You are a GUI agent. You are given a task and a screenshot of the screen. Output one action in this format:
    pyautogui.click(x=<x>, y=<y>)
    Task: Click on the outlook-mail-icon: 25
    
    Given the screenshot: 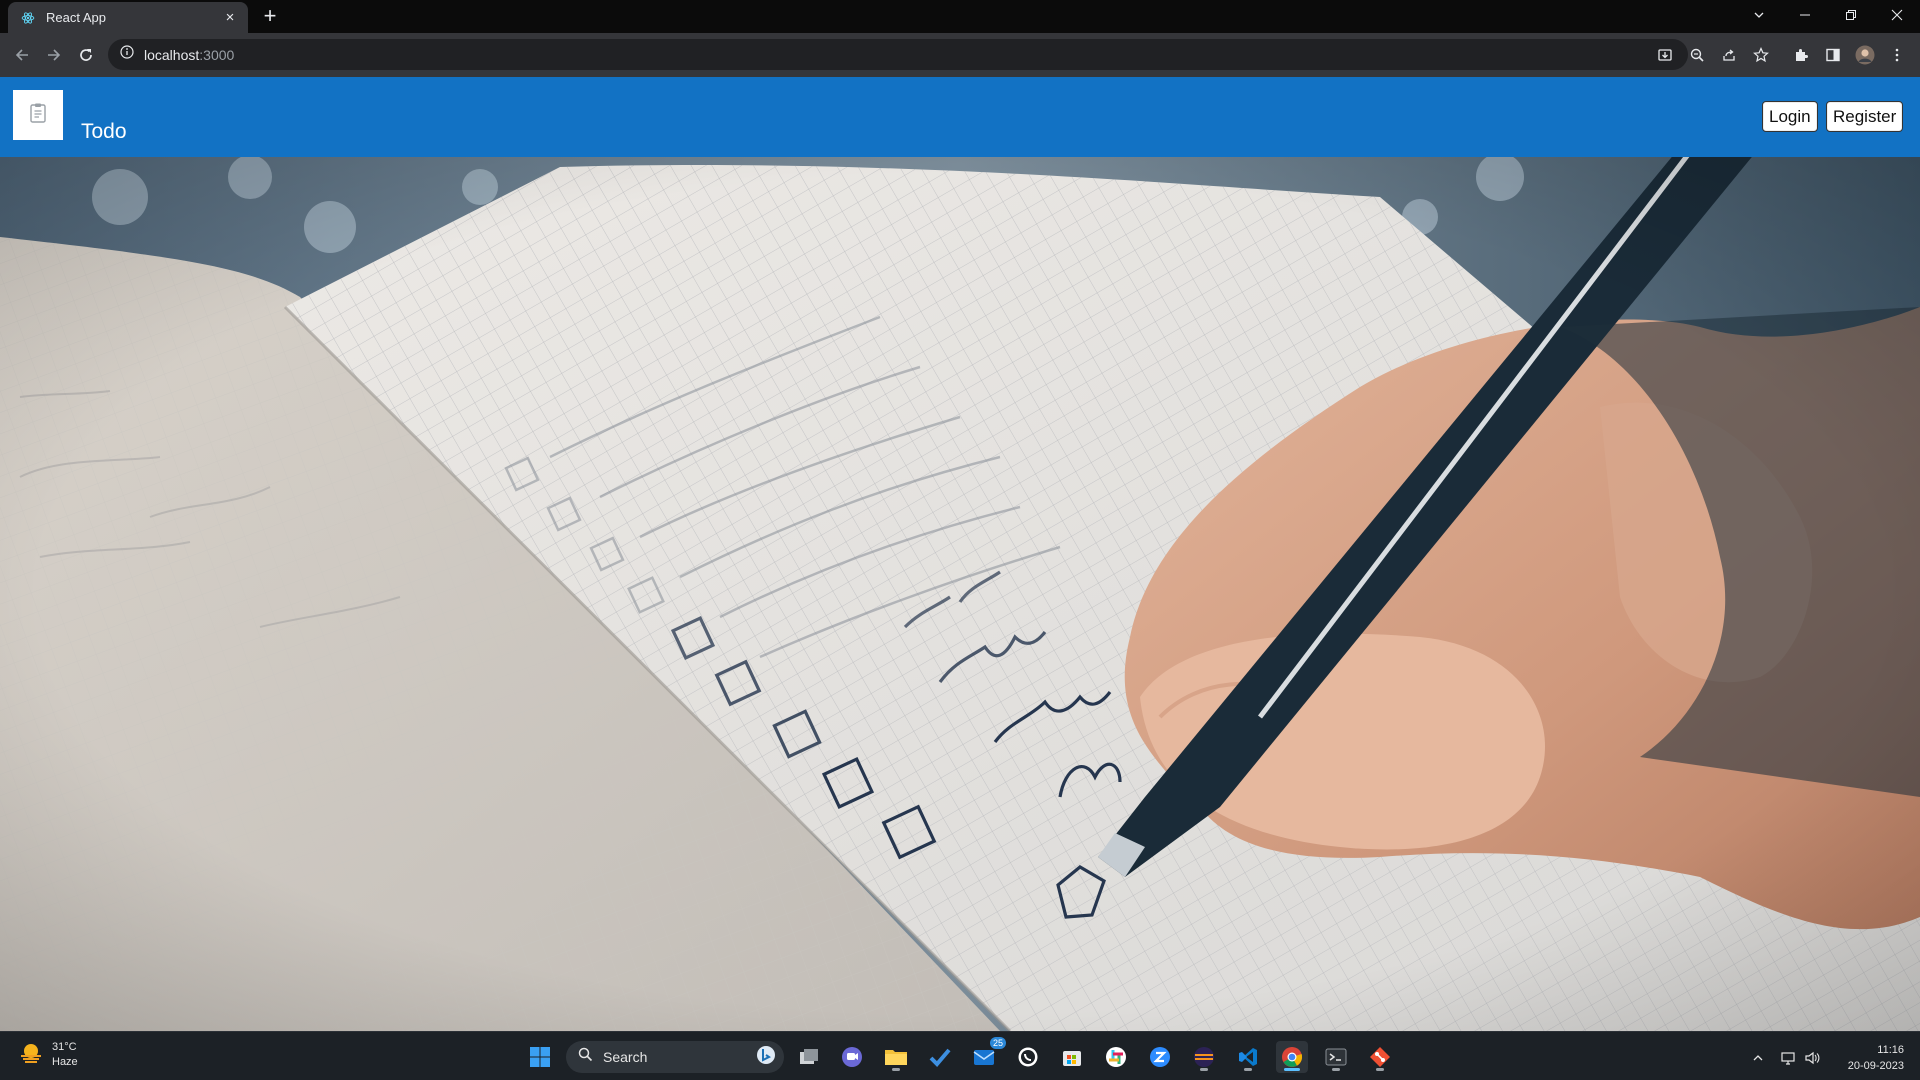 What is the action you would take?
    pyautogui.click(x=987, y=1055)
    